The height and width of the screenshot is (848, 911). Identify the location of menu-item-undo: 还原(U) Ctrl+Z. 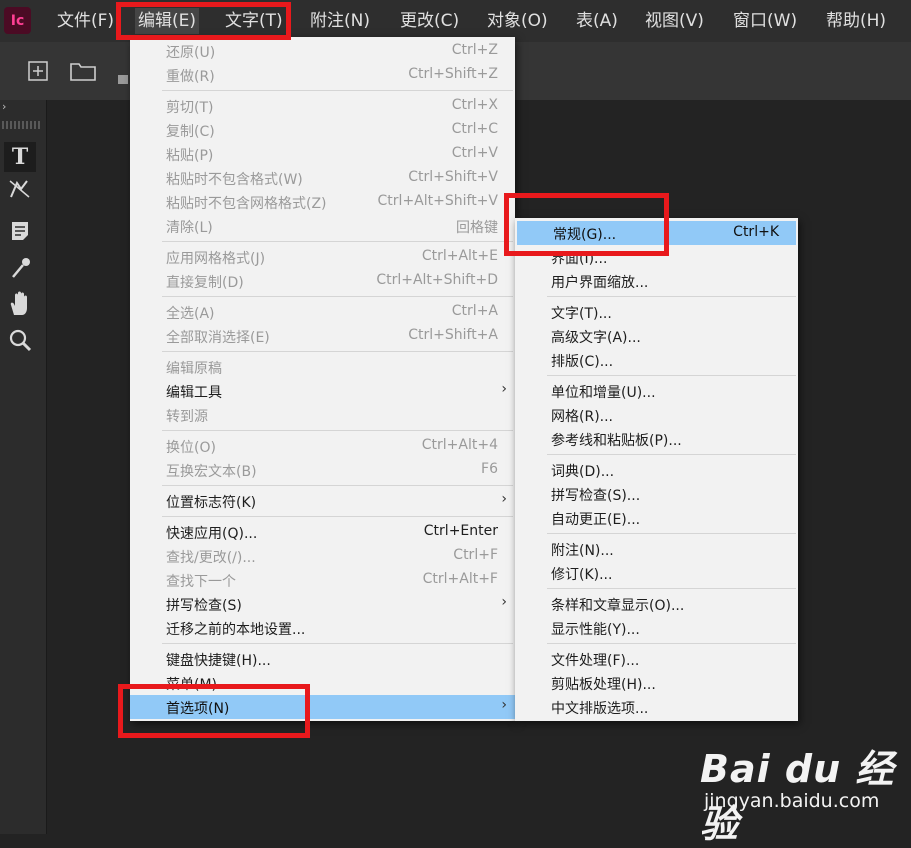
(322, 51).